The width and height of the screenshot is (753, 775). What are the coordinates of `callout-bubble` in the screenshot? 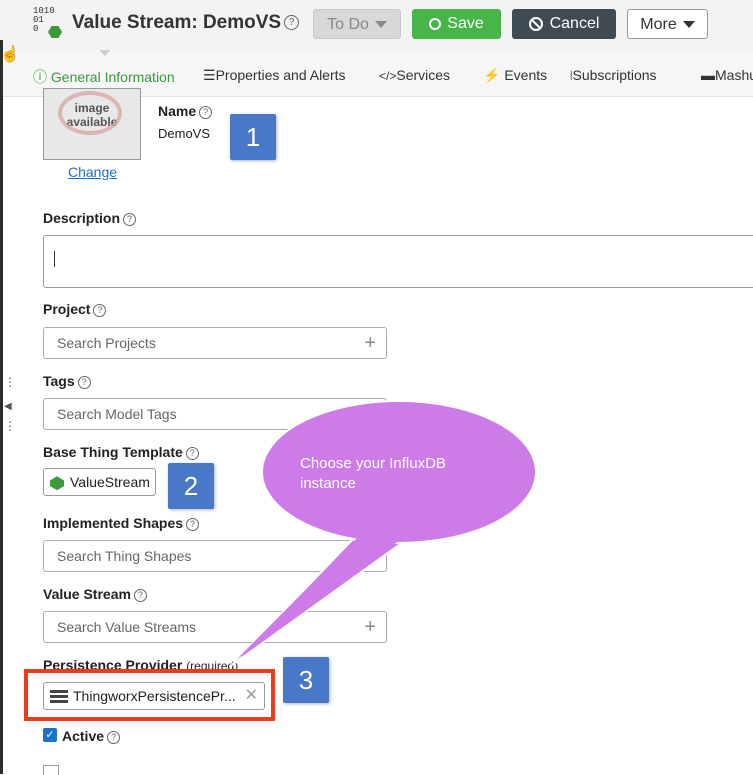 It's located at (384, 533).